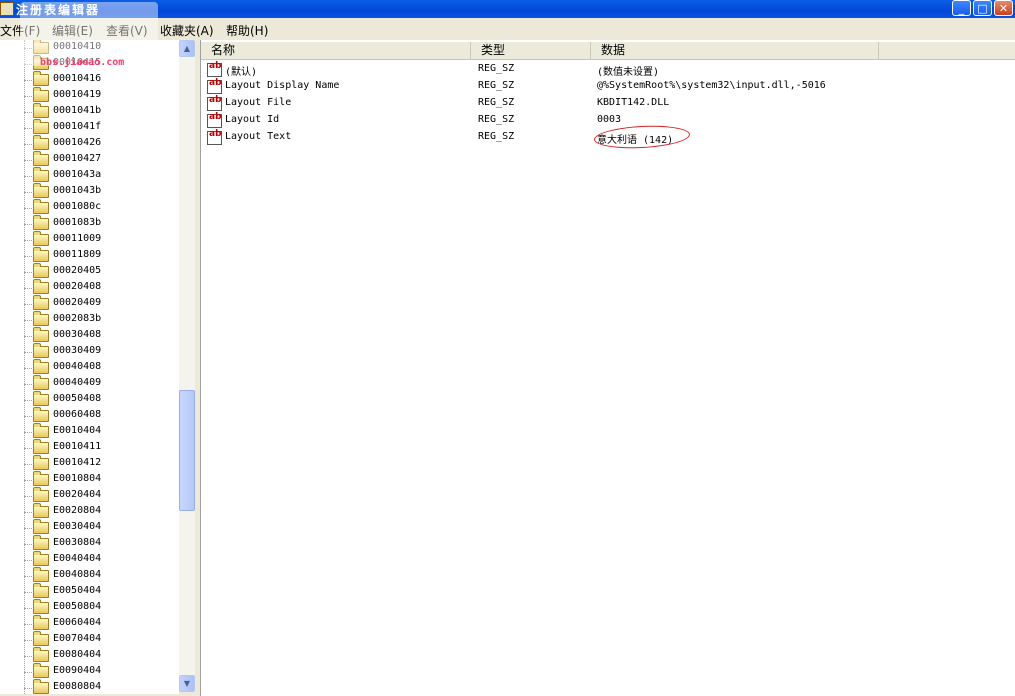  I want to click on tree-item: 0001080c, so click(99, 207).